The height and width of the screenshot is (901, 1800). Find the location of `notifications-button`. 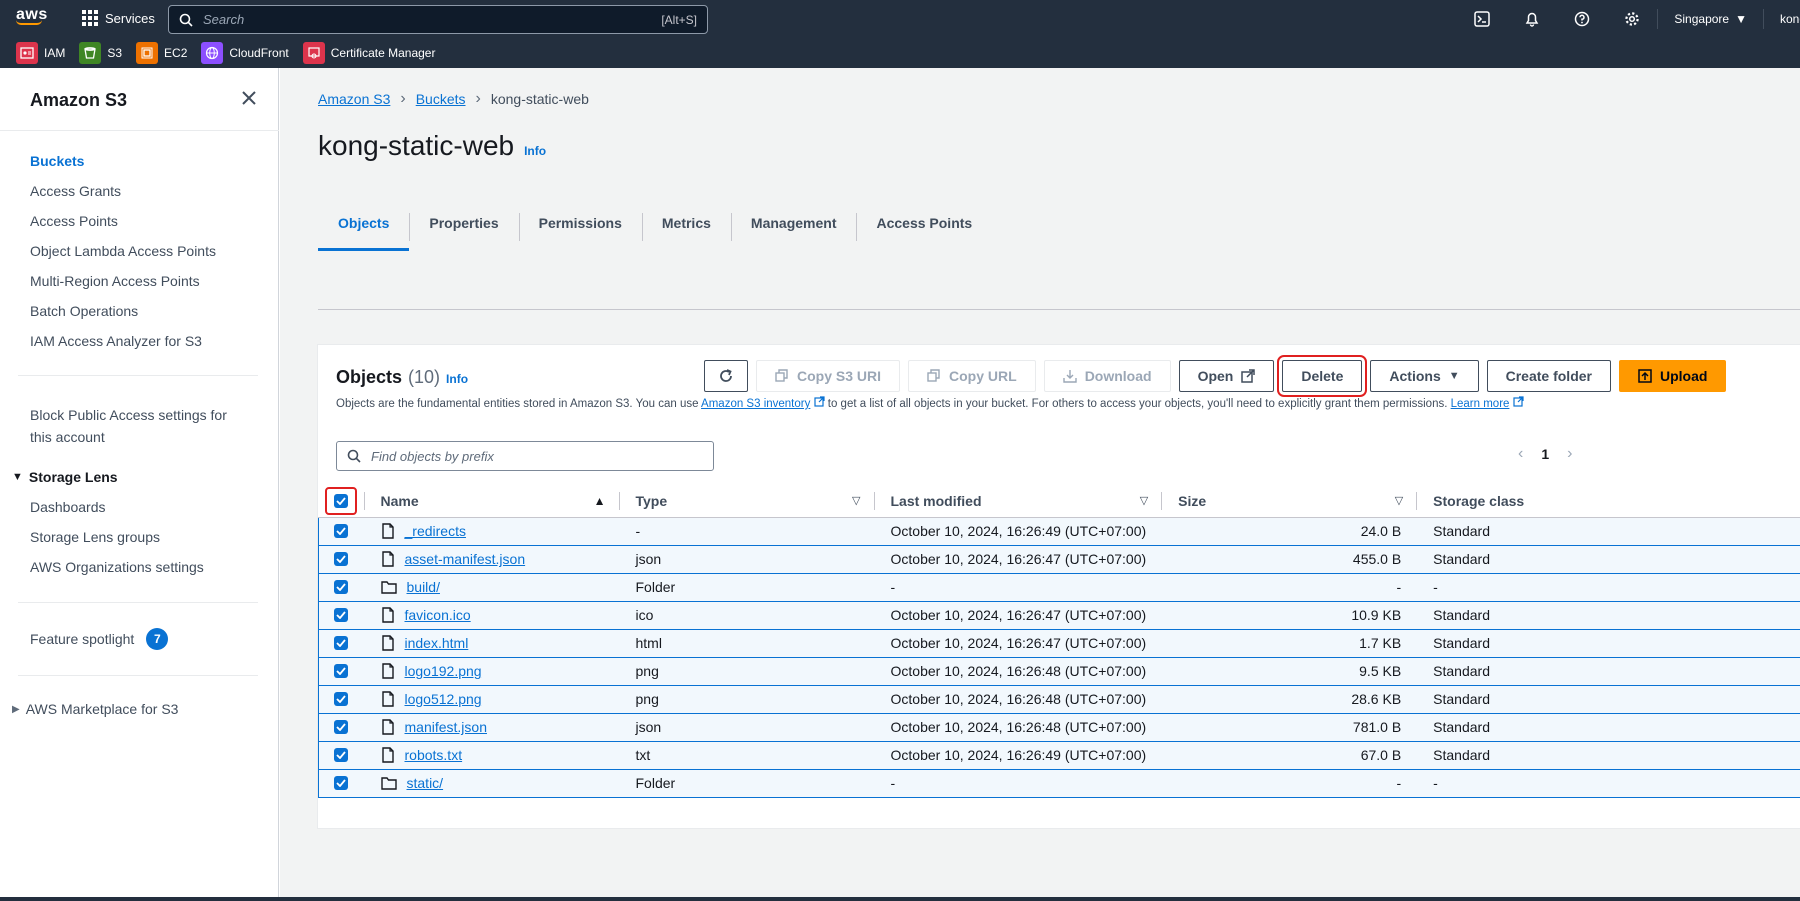

notifications-button is located at coordinates (1532, 19).